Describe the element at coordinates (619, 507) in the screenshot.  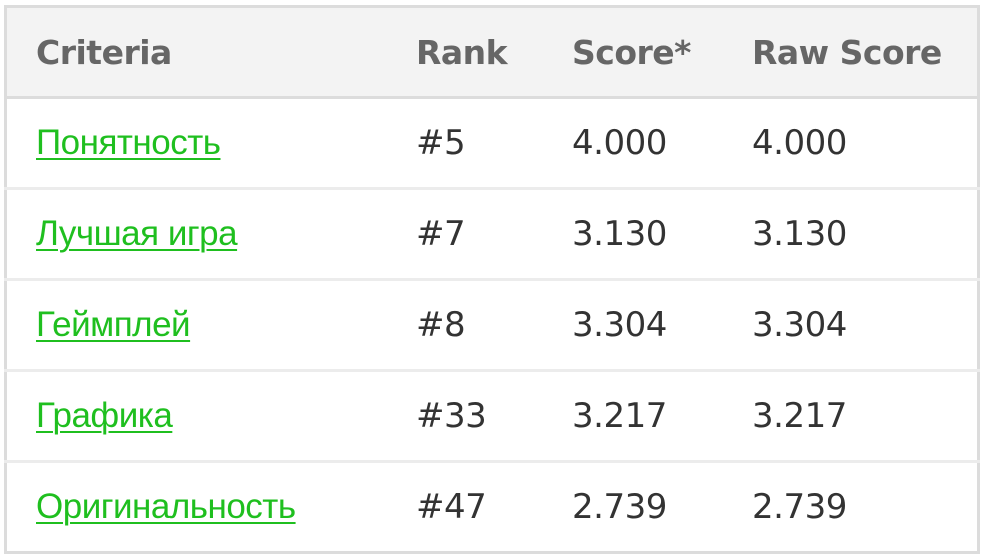
I see `score-cell: 2.739` at that location.